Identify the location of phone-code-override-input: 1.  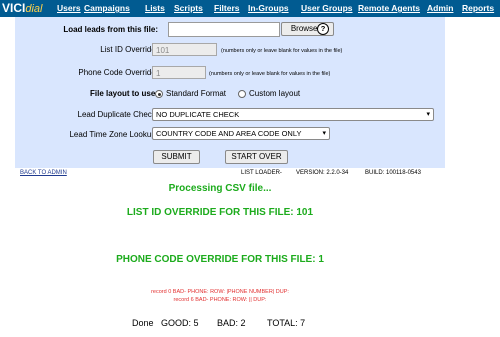
(179, 72).